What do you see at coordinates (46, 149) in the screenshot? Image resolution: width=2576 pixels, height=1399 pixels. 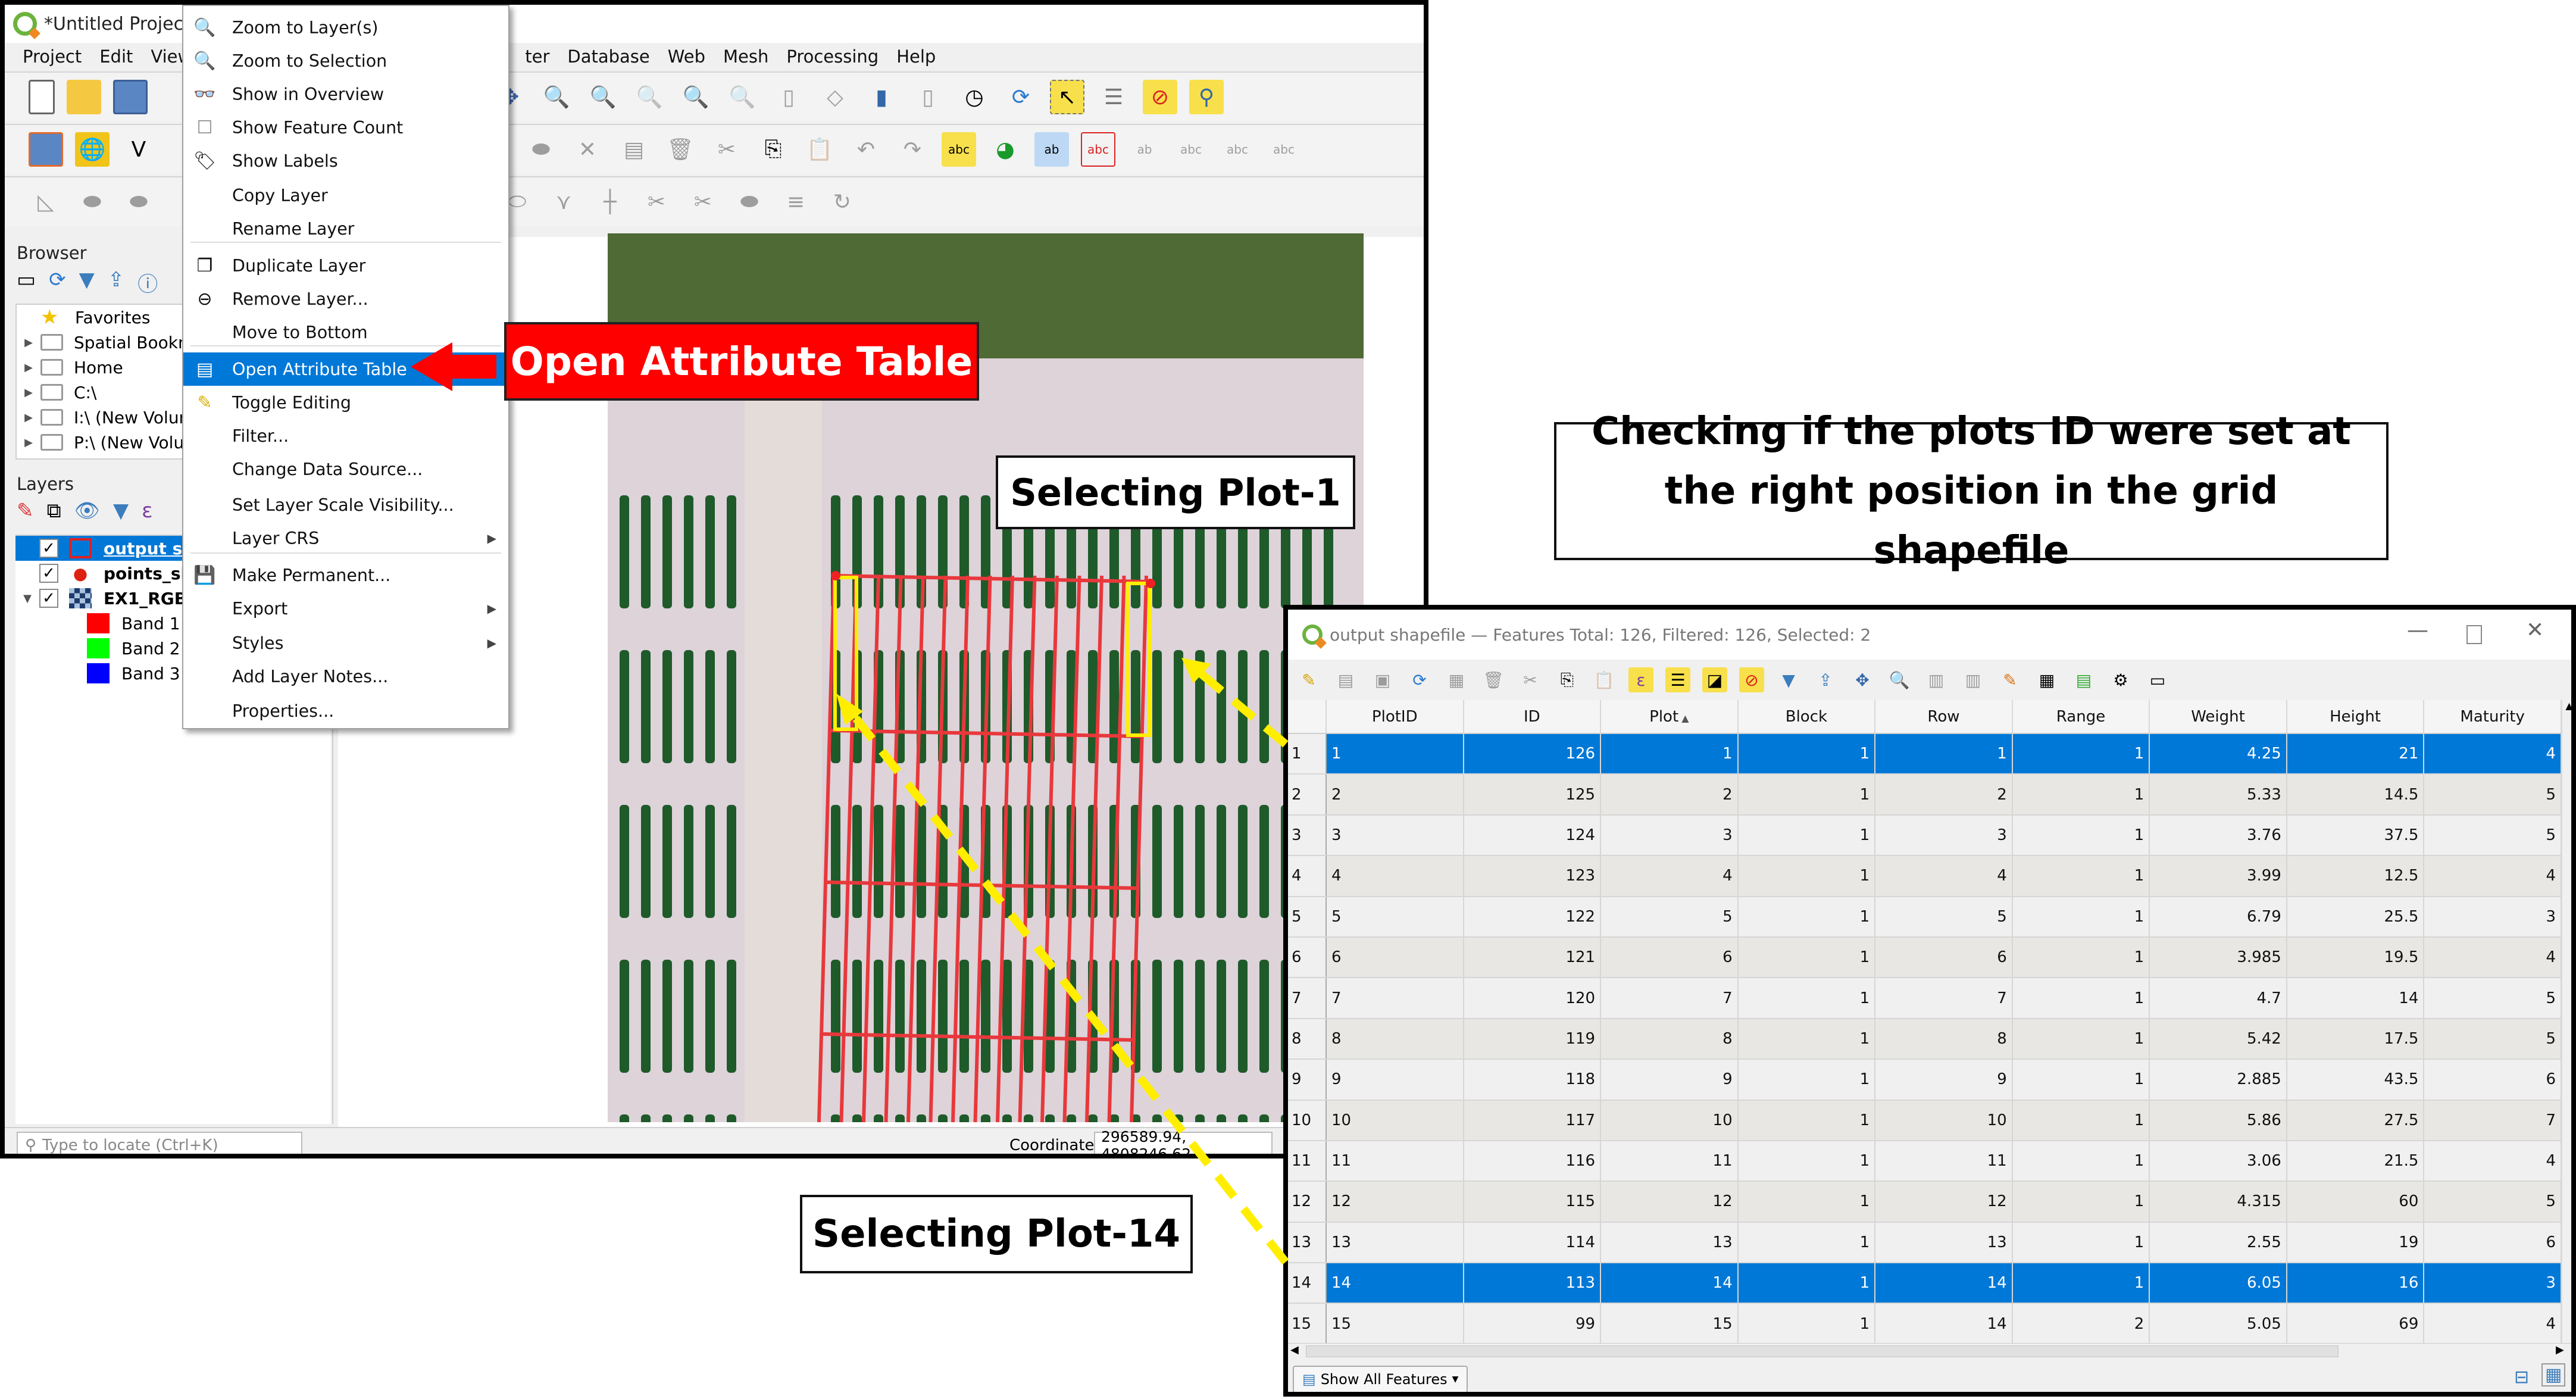 I see `data-source-manager-icon` at bounding box center [46, 149].